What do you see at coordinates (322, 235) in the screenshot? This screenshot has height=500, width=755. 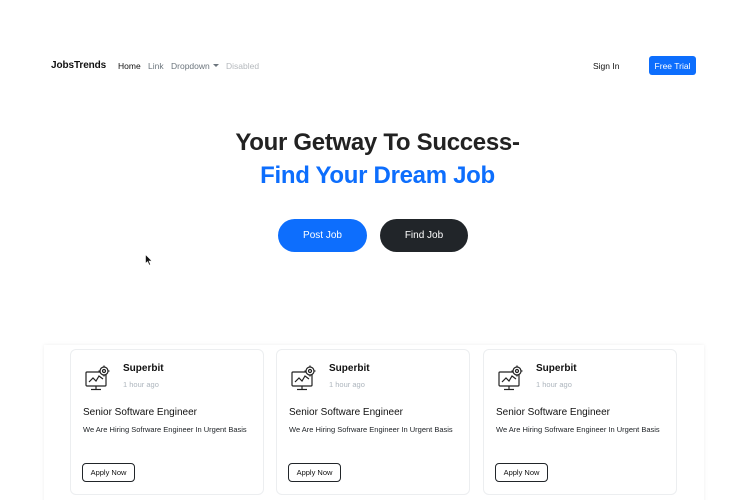 I see `post-job-button: Post Job` at bounding box center [322, 235].